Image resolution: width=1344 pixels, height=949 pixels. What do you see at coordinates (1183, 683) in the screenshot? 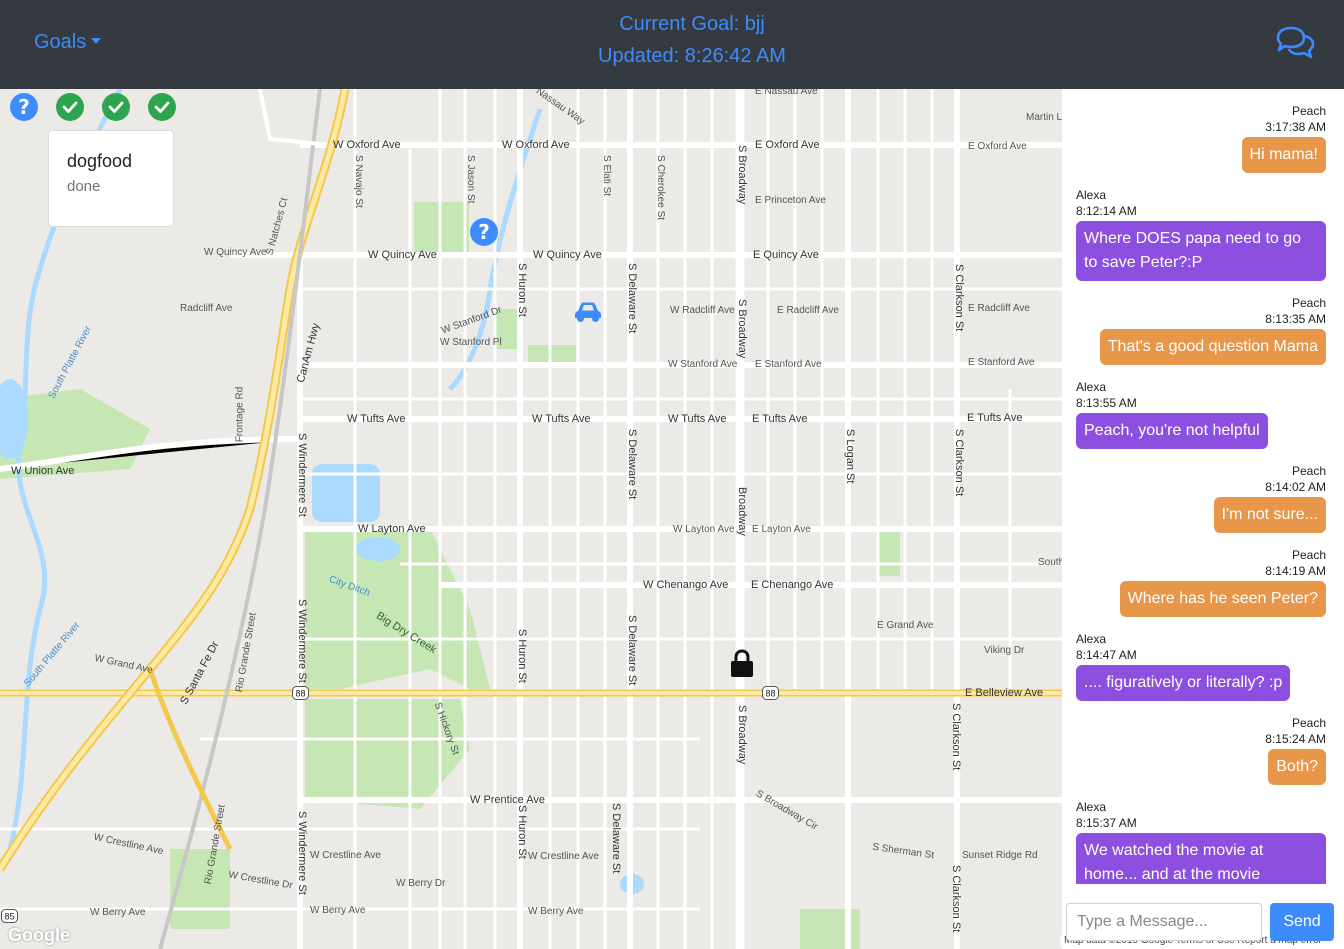
I see `message-bubble: .... figuratively or literally? :p` at bounding box center [1183, 683].